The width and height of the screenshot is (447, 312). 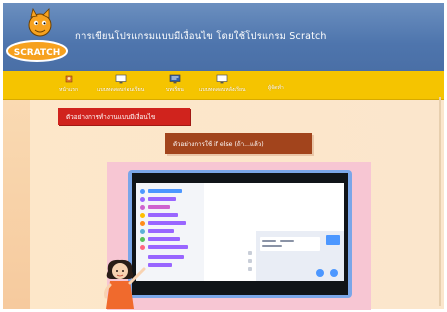 I want to click on logo-text: SCRATCH, so click(x=37, y=53).